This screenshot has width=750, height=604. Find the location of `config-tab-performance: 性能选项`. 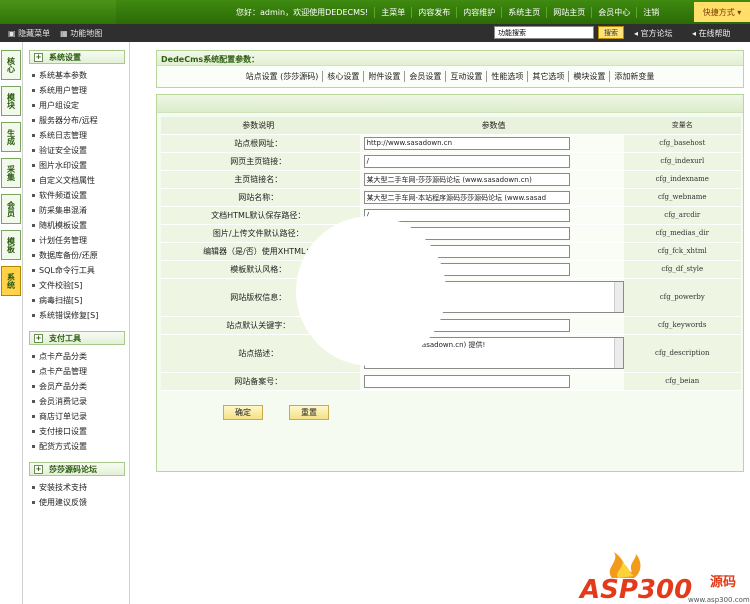

config-tab-performance: 性能选项 is located at coordinates (506, 76).